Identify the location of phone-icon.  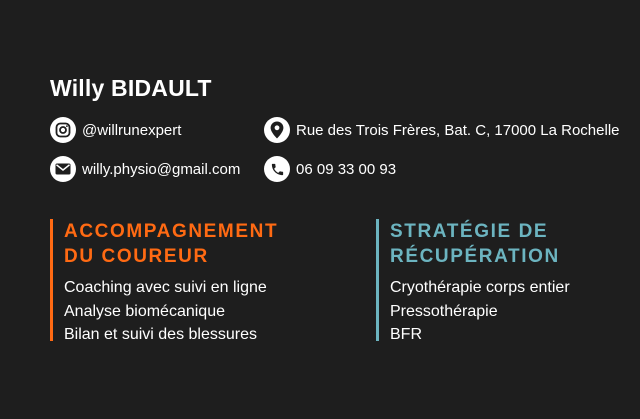
(277, 169).